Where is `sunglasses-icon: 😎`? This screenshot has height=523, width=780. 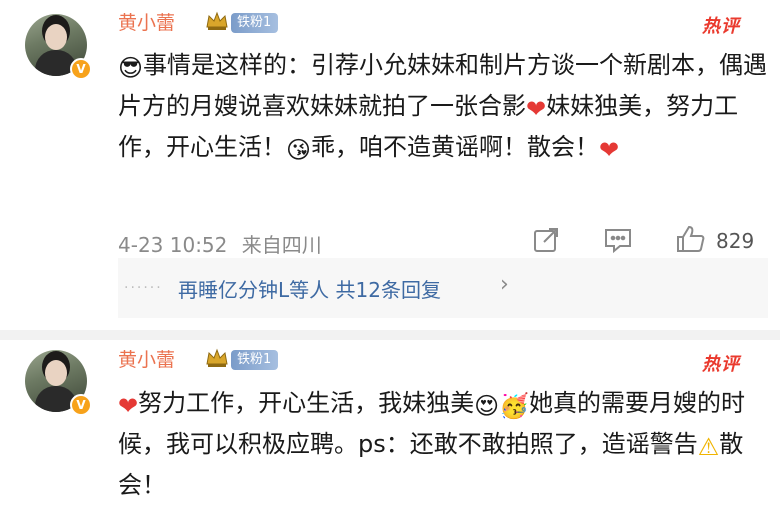
sunglasses-icon: 😎 is located at coordinates (131, 68).